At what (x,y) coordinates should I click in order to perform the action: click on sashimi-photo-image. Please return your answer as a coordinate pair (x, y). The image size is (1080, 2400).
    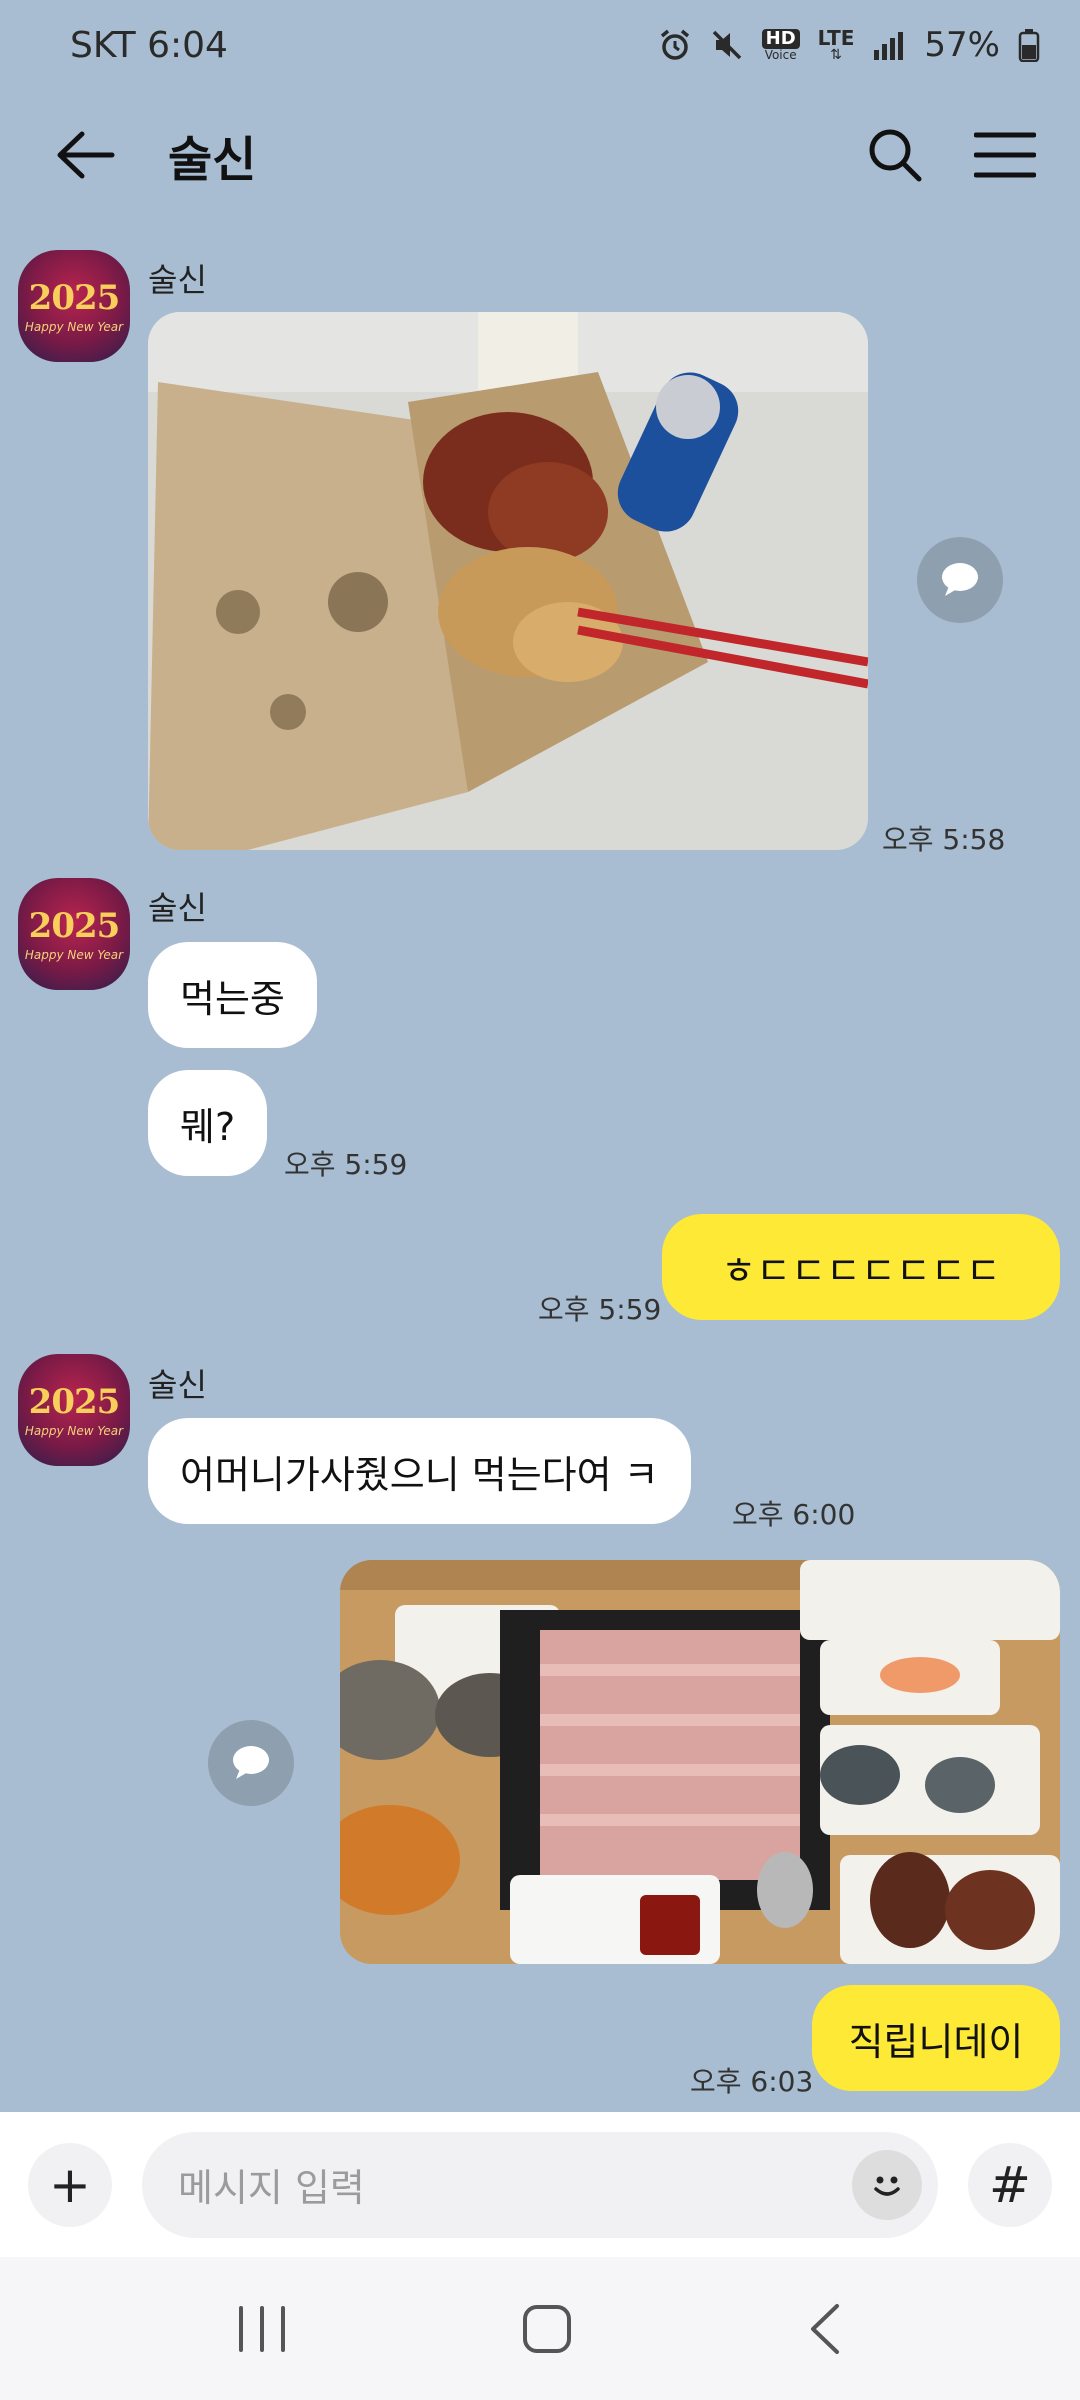
    Looking at the image, I should click on (700, 1762).